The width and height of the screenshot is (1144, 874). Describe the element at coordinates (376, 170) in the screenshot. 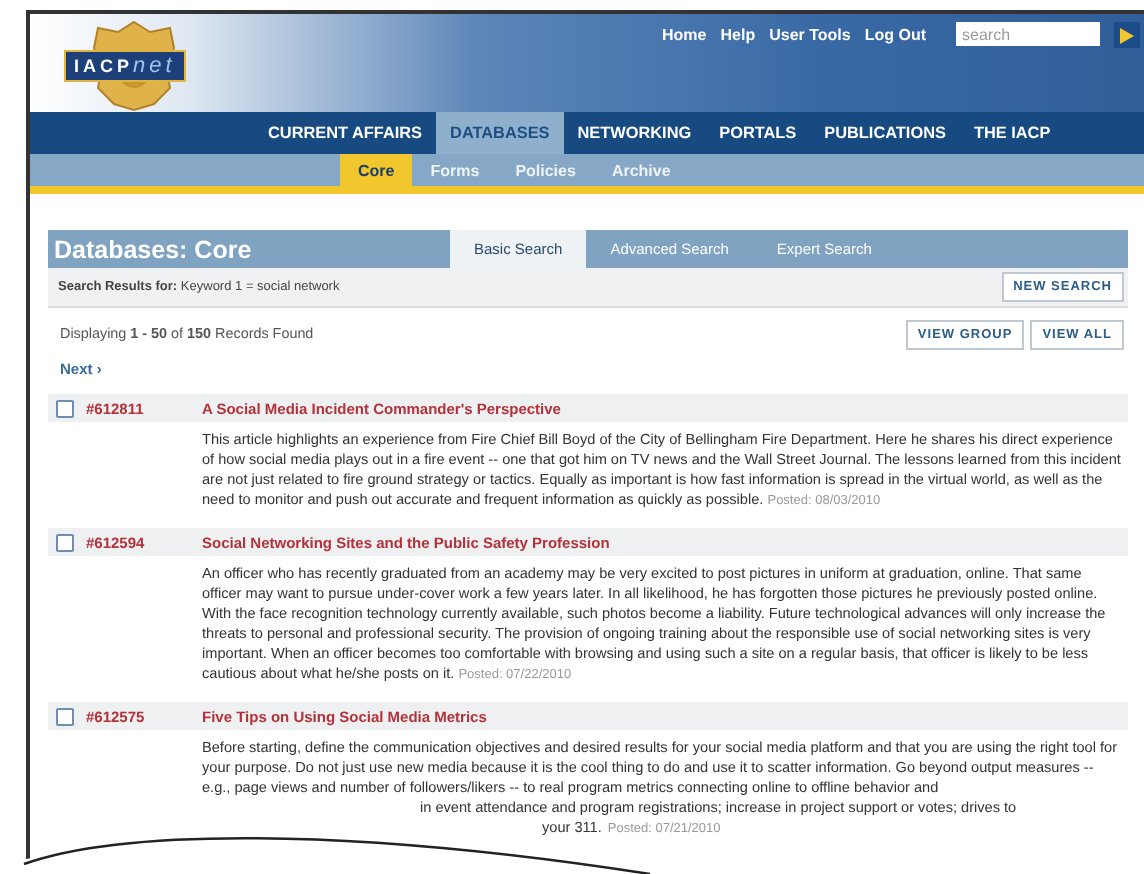

I see `subnav-tab: Core` at that location.